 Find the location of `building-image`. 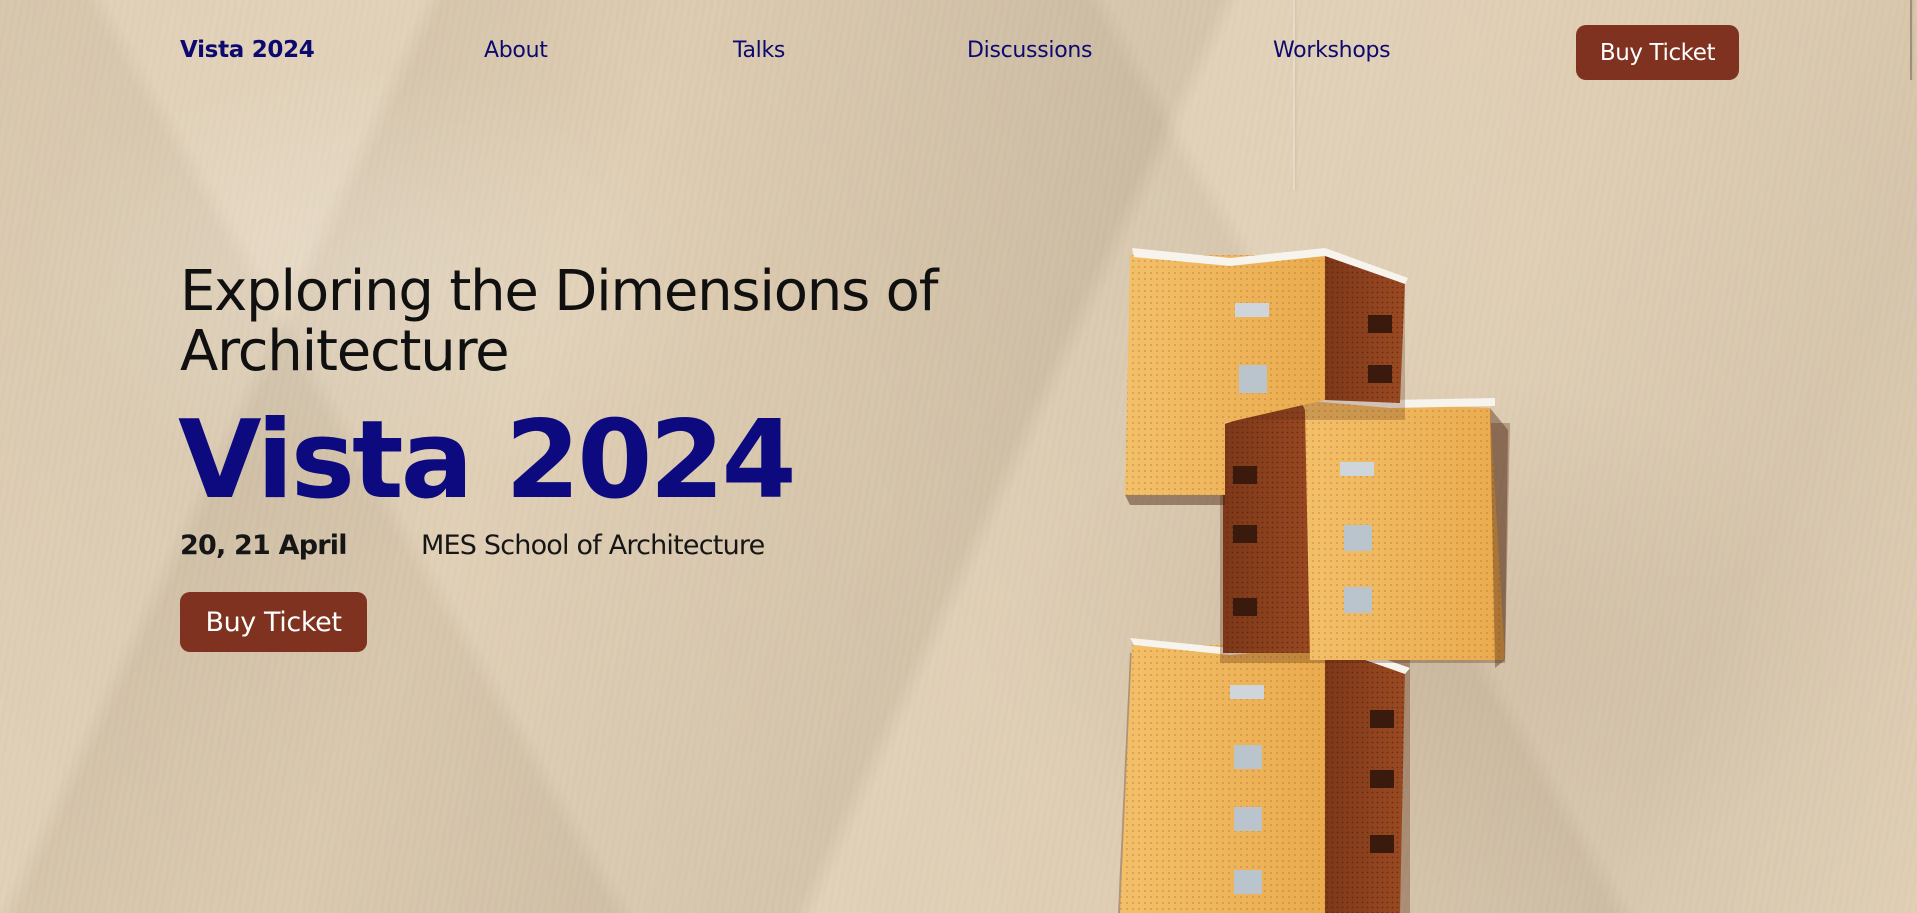

building-image is located at coordinates (1314, 580).